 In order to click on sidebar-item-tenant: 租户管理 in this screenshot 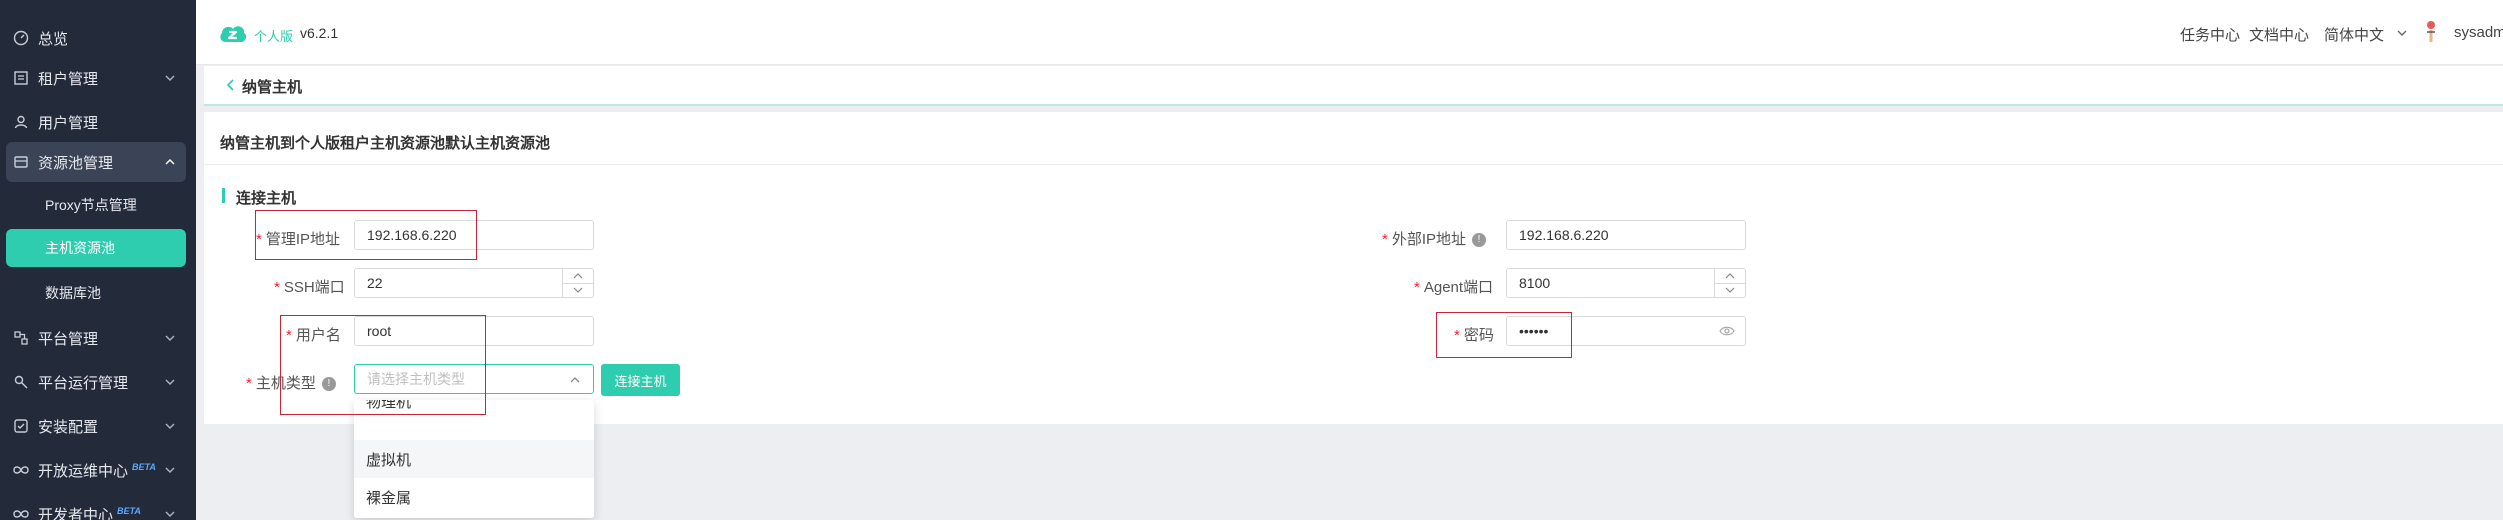, I will do `click(98, 78)`.